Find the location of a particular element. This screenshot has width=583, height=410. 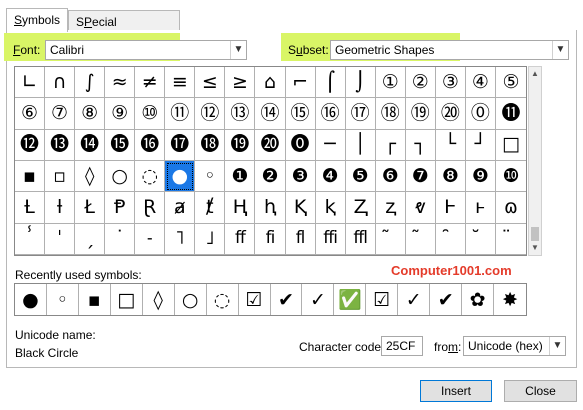

symbol-cell: ┌ is located at coordinates (390, 145).